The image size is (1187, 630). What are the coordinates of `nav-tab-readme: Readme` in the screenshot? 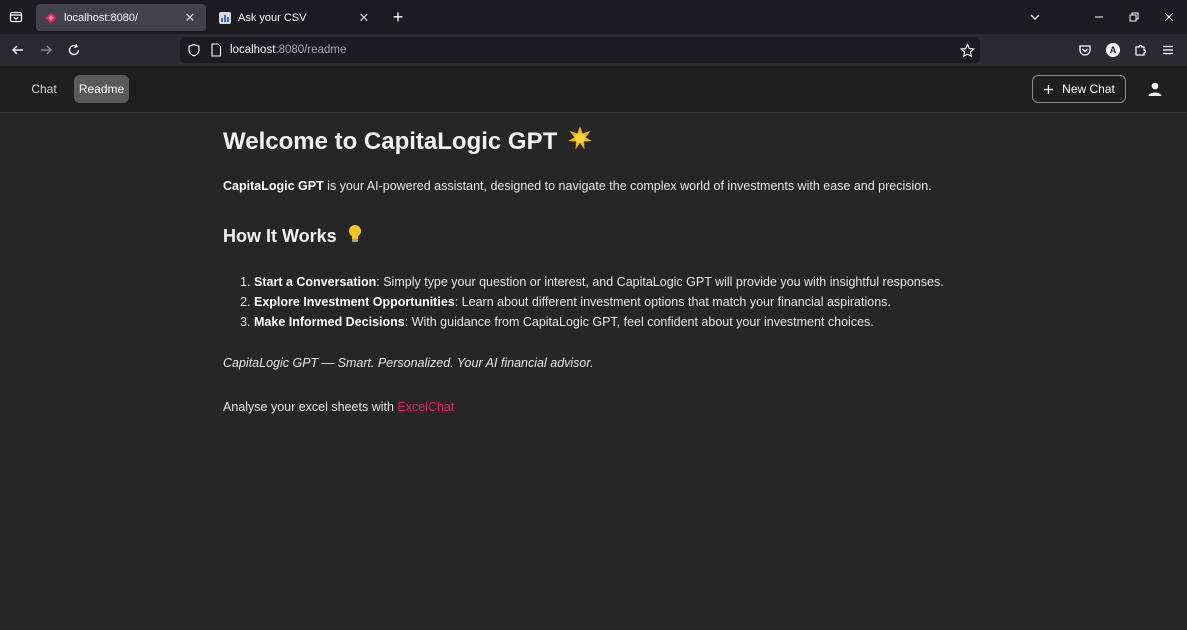 It's located at (101, 89).